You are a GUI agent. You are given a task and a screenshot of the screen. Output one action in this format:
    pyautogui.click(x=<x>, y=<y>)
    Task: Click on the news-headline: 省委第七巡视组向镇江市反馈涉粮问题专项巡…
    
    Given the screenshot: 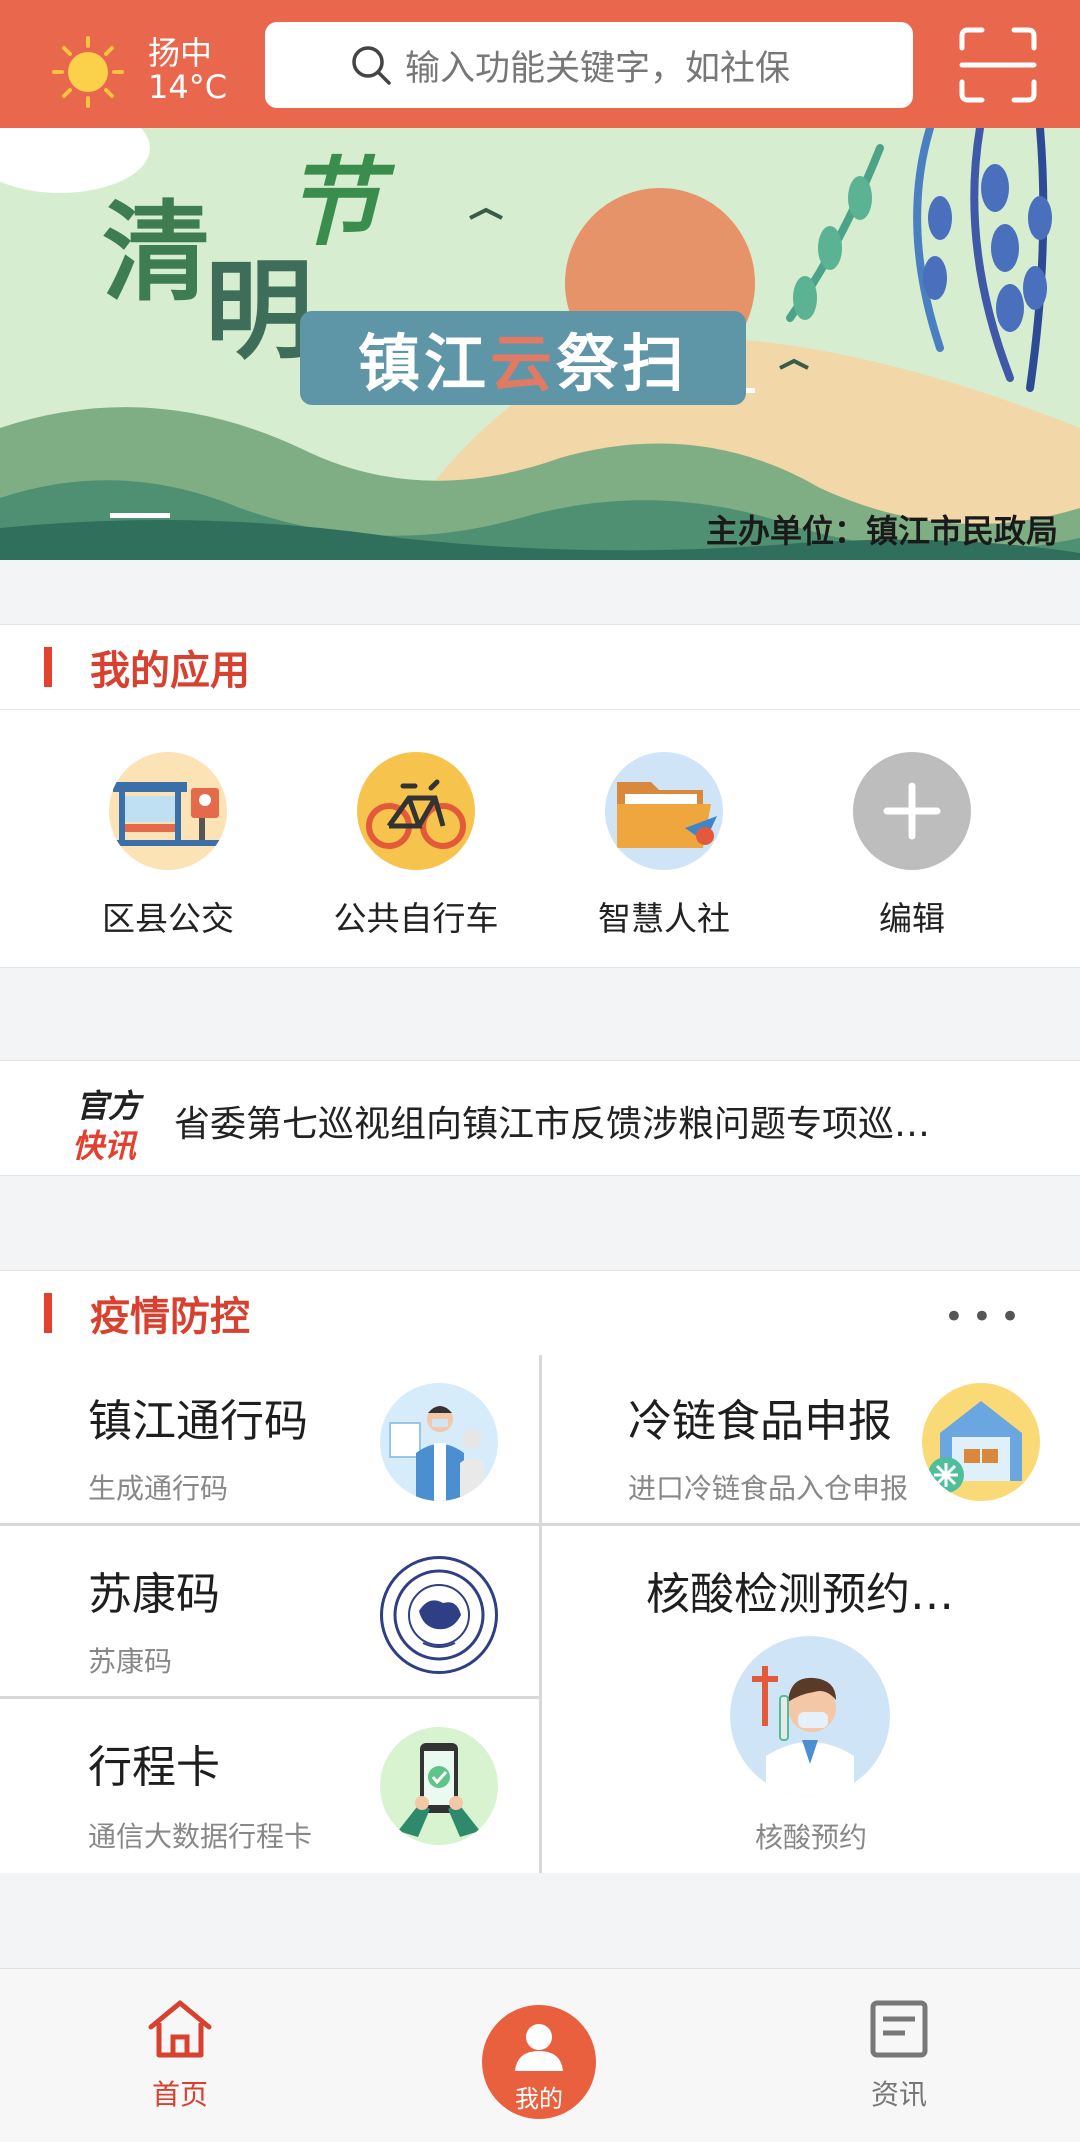 What is the action you would take?
    pyautogui.click(x=577, y=1121)
    